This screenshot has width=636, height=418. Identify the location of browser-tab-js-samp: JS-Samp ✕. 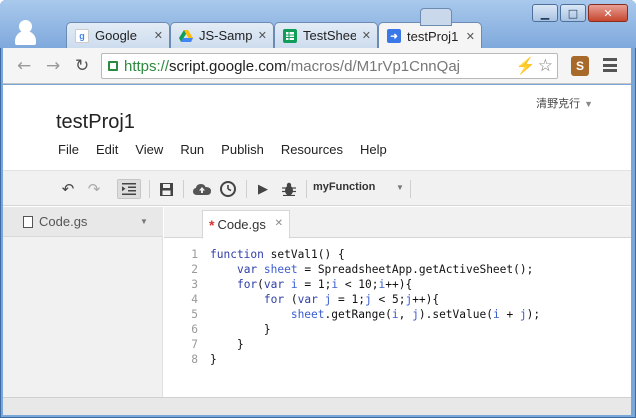
(222, 35).